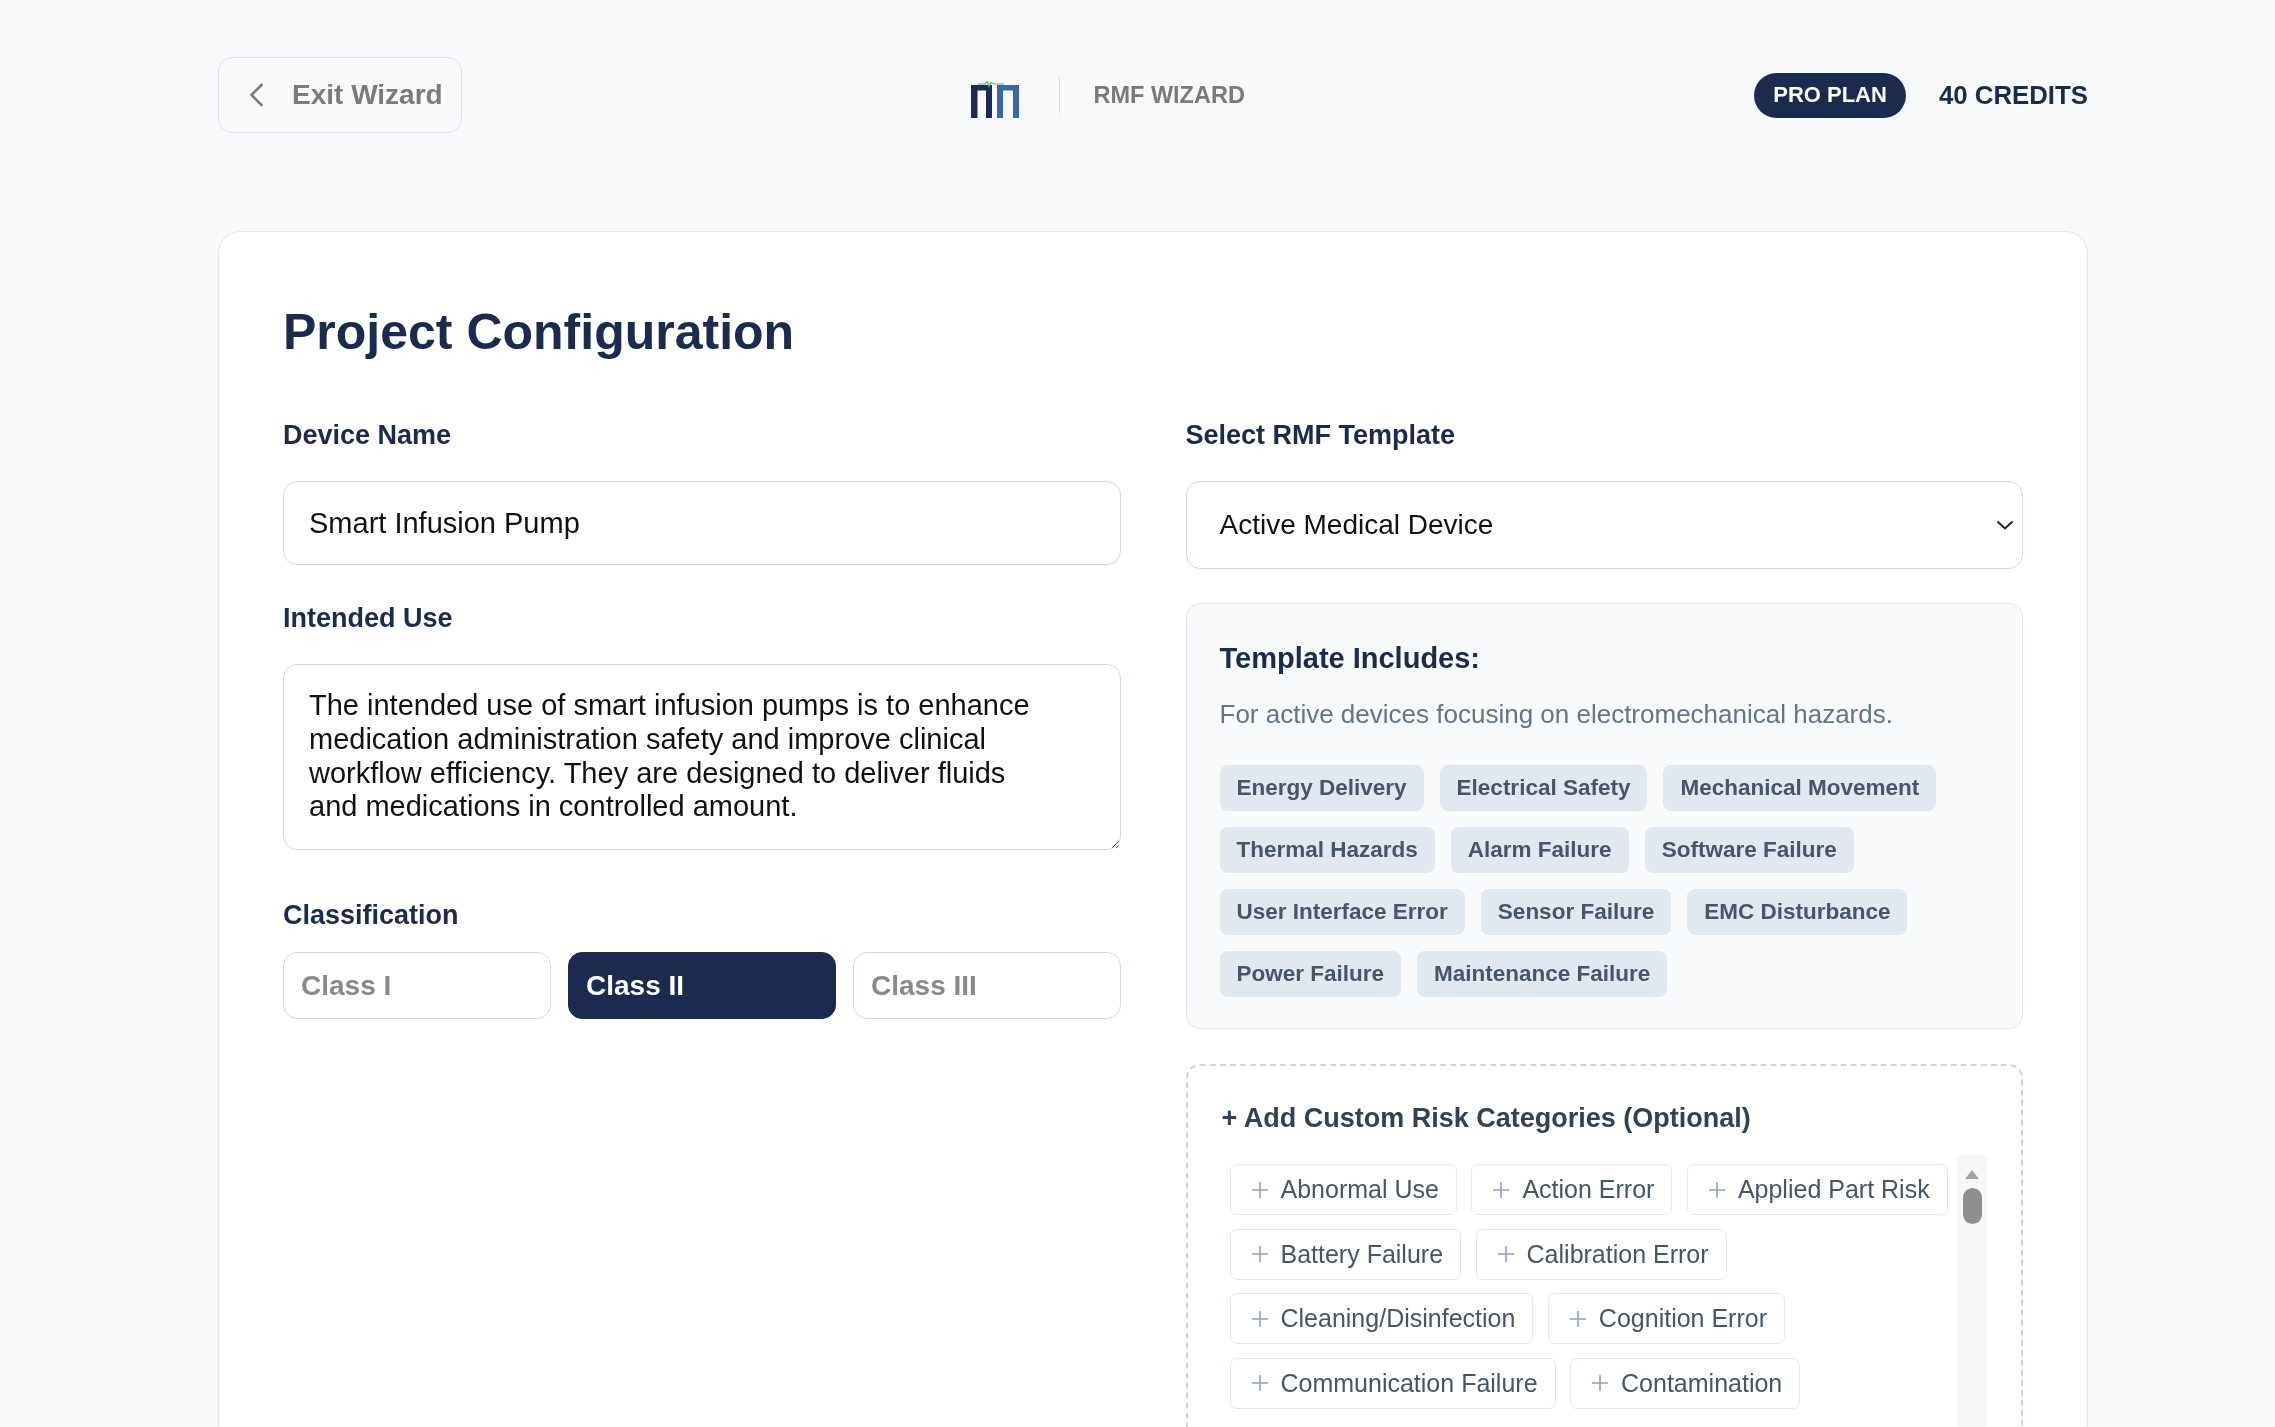  Describe the element at coordinates (1666, 1318) in the screenshot. I see `category-chip: Cognition Error` at that location.